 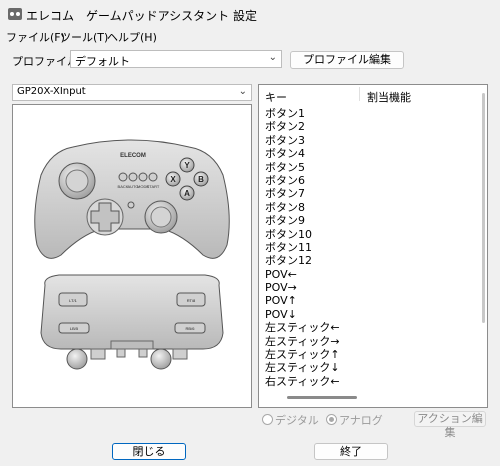 What do you see at coordinates (191, 300) in the screenshot?
I see `rt-label: RT/8` at bounding box center [191, 300].